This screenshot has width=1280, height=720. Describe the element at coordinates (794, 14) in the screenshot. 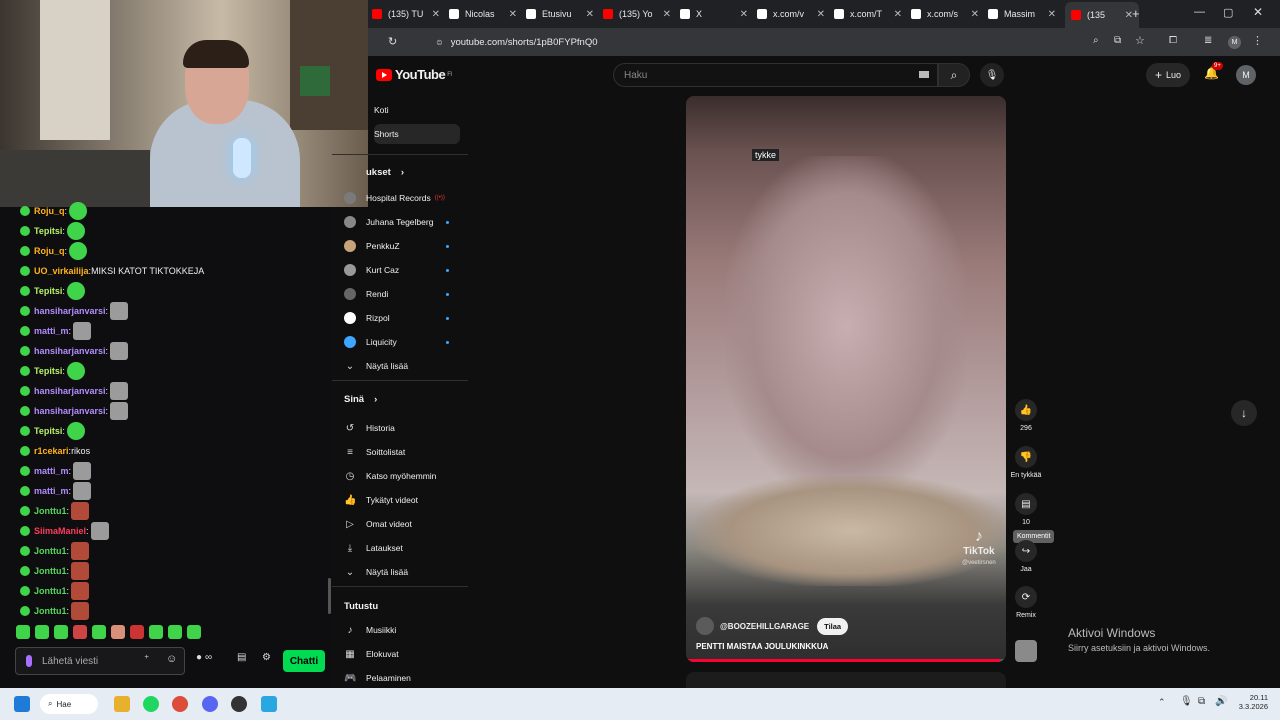

I see `browser-tab: x.com/v ✕` at that location.